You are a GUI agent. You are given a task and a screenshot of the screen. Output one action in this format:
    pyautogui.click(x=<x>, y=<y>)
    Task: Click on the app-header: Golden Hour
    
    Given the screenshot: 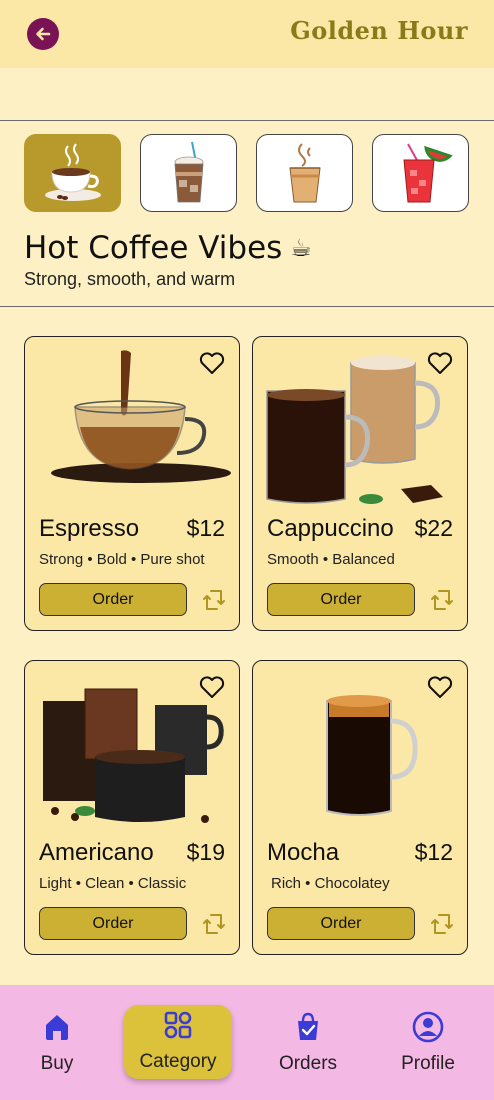 What is the action you would take?
    pyautogui.click(x=247, y=34)
    